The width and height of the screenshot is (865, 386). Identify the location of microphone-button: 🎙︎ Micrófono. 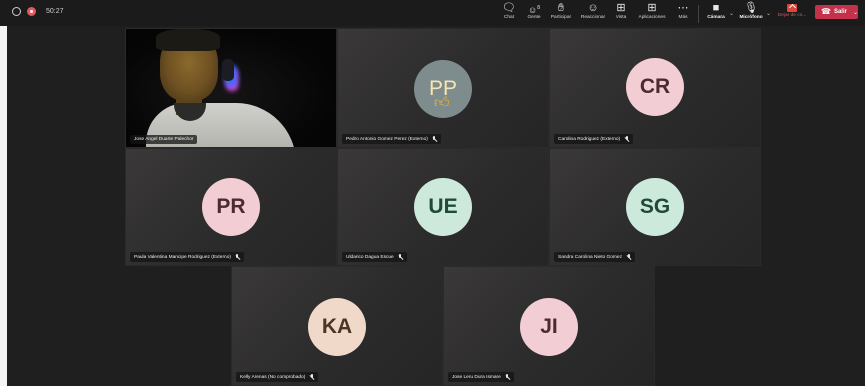
(751, 12).